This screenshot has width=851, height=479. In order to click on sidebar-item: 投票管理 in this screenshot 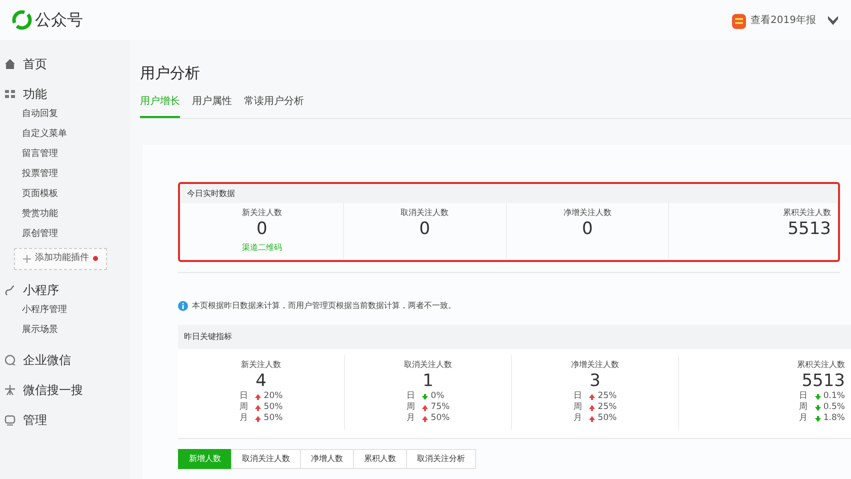, I will do `click(40, 174)`.